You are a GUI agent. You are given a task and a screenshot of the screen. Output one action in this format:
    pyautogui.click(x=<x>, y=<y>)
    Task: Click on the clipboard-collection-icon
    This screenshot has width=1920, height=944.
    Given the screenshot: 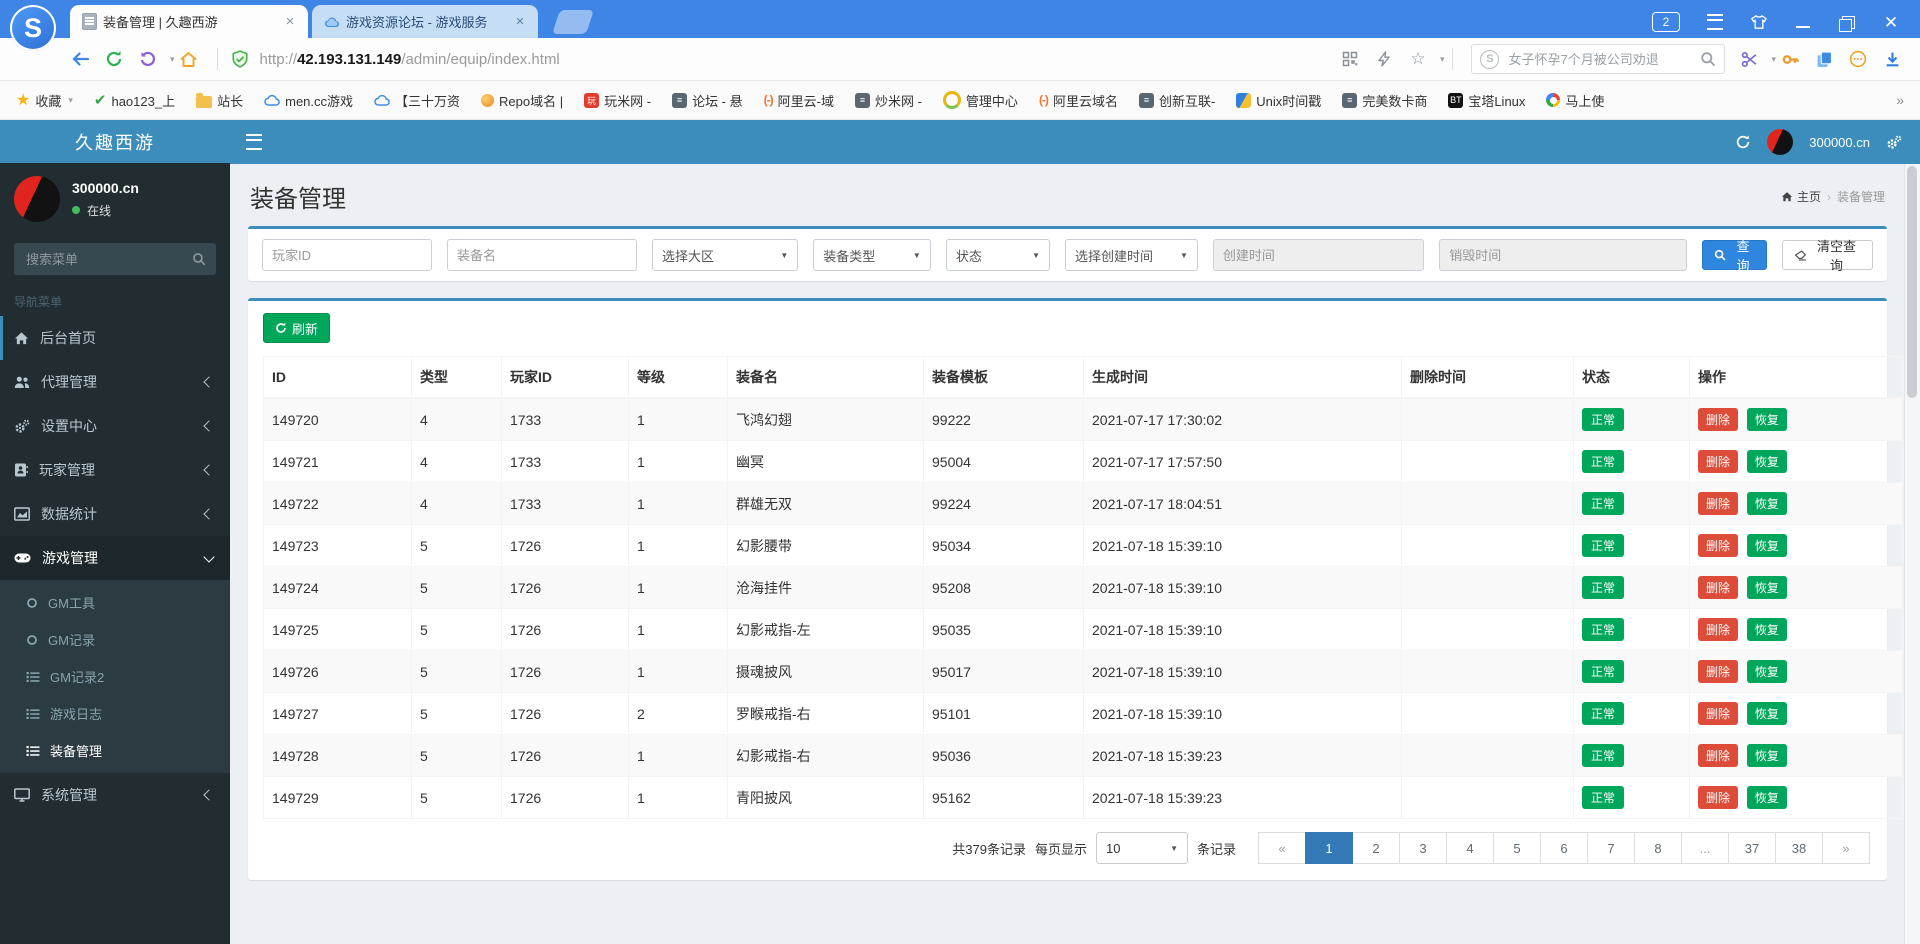 What is the action you would take?
    pyautogui.click(x=1824, y=59)
    